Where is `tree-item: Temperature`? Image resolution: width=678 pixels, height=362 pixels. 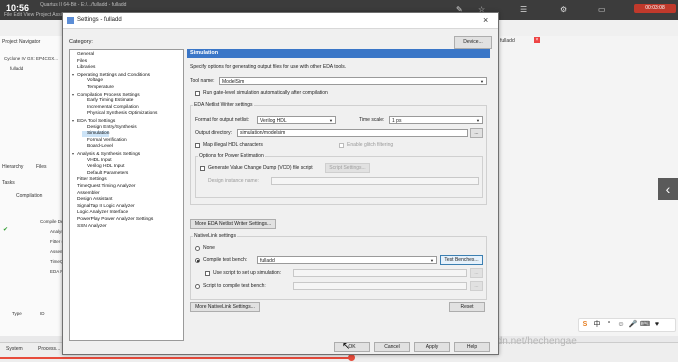 tree-item: Temperature is located at coordinates (98, 88).